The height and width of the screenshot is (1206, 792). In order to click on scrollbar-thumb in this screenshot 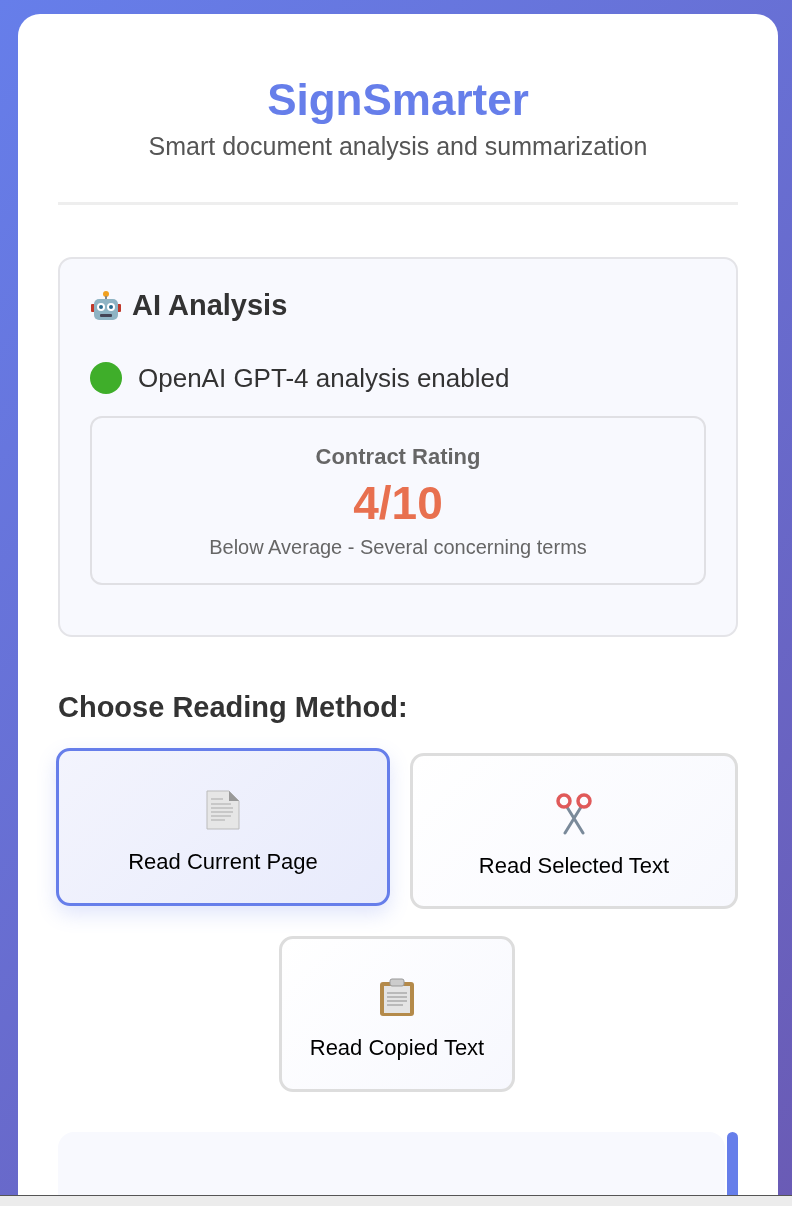, I will do `click(732, 1163)`.